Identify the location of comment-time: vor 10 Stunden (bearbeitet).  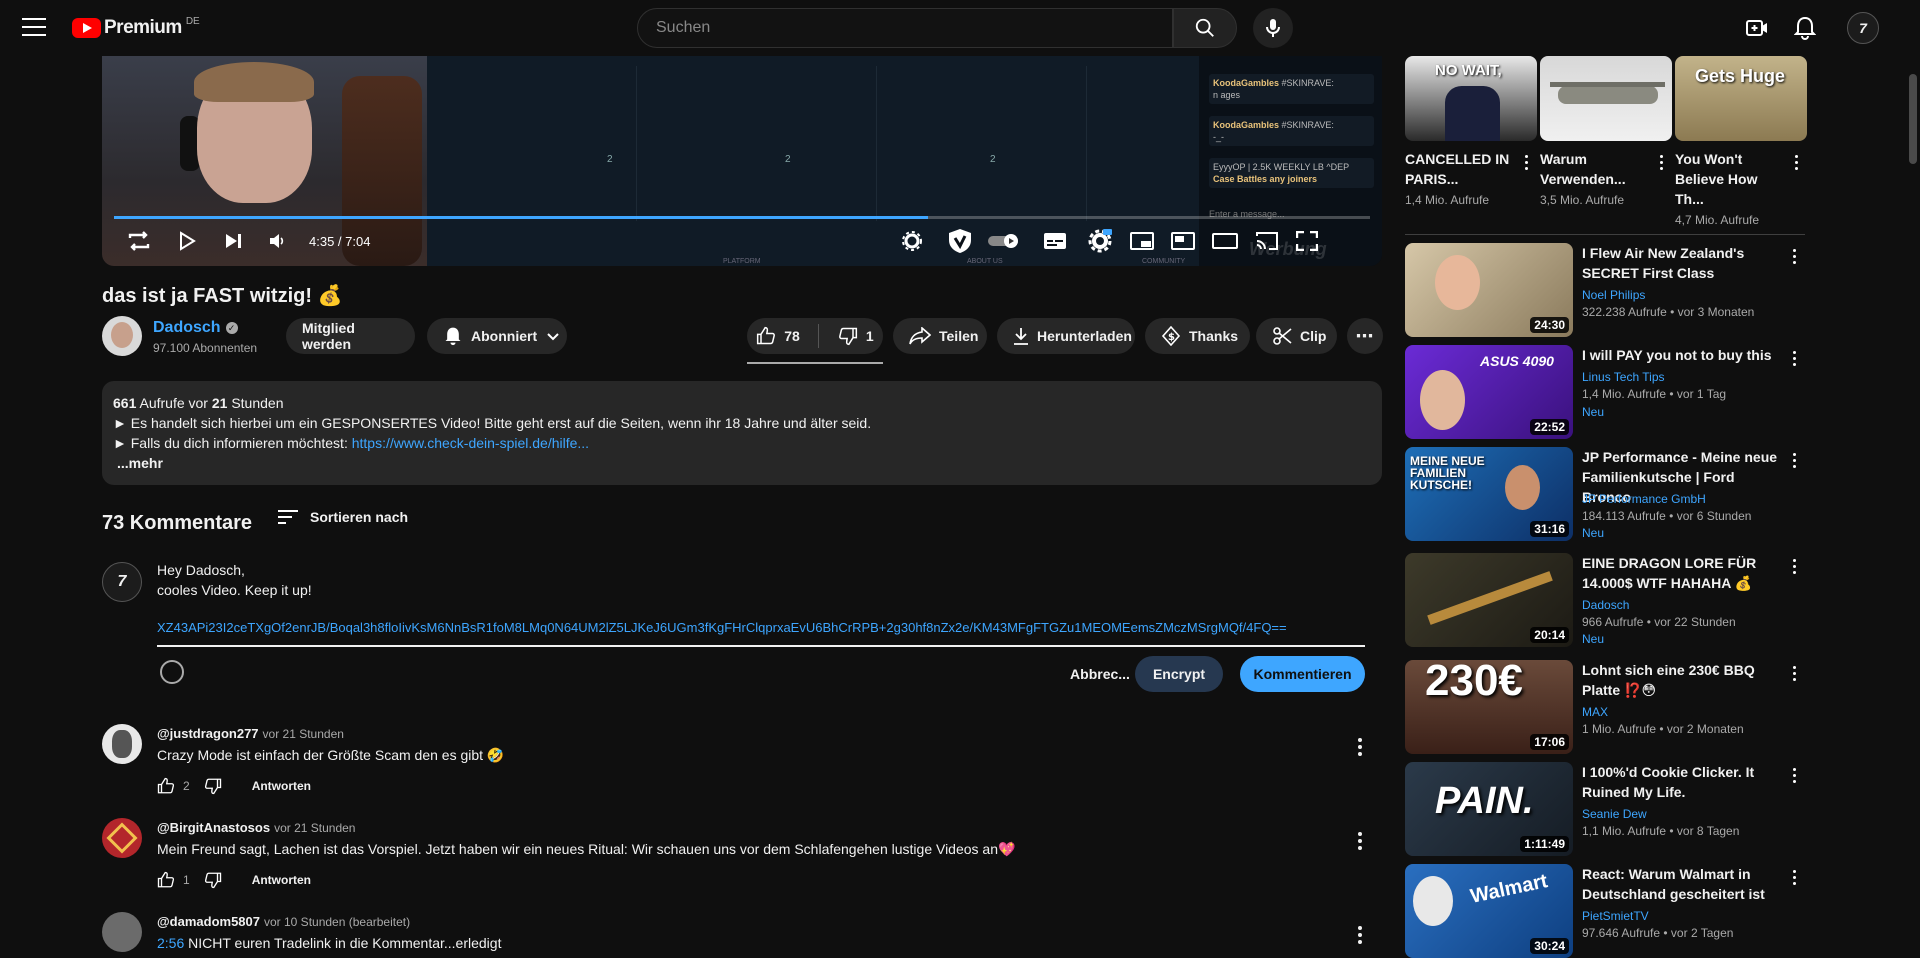
(337, 922).